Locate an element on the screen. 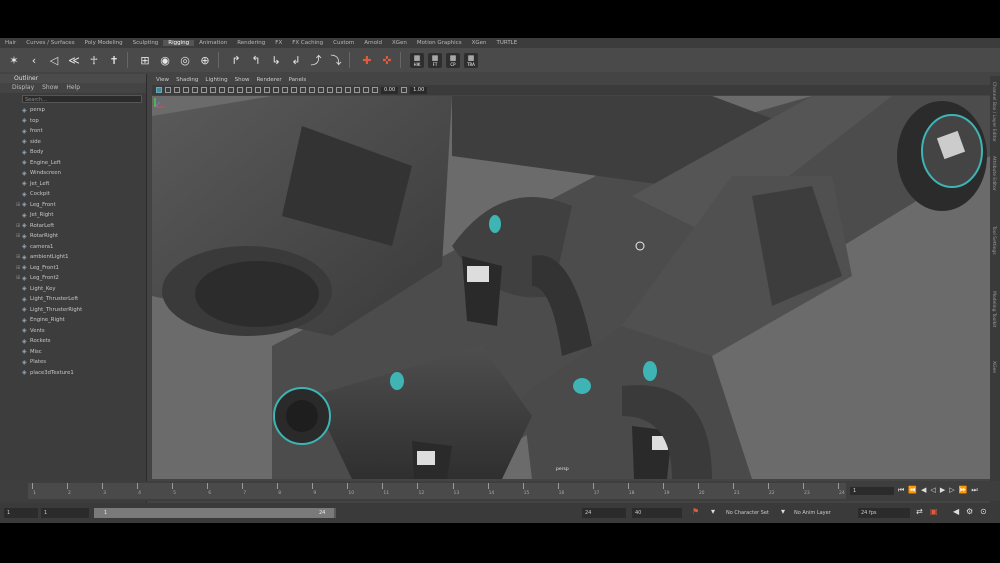 The height and width of the screenshot is (563, 1000). character-set-menu: No Character Set is located at coordinates (747, 513).